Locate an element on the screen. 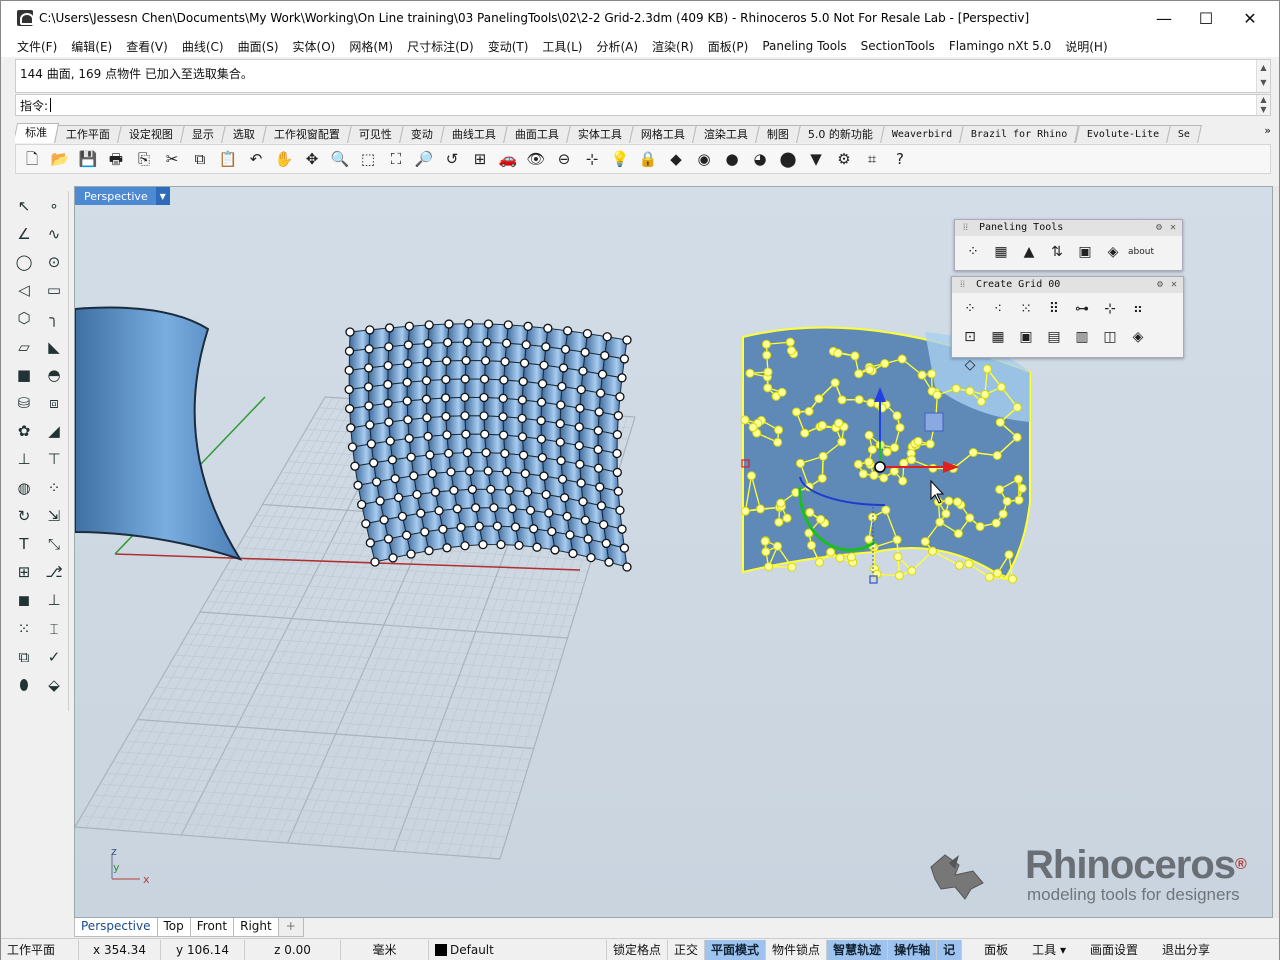 Image resolution: width=1280 pixels, height=960 pixels. panel-close-icon: ✕ is located at coordinates (1173, 228).